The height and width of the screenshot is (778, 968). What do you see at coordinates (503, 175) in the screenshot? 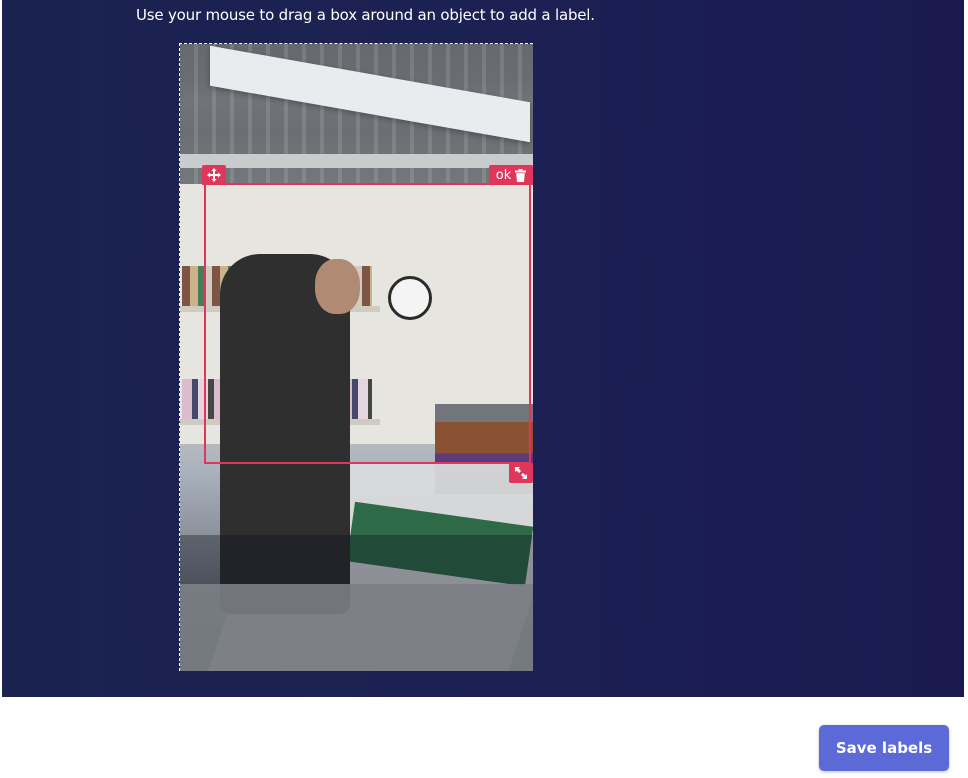
I see `bounding-box-label-text: ok` at bounding box center [503, 175].